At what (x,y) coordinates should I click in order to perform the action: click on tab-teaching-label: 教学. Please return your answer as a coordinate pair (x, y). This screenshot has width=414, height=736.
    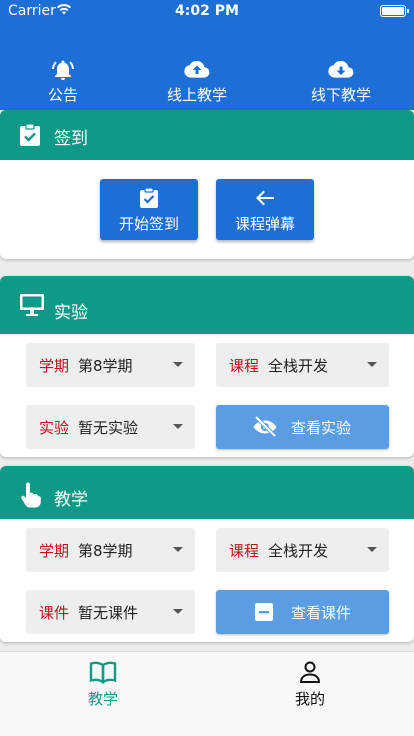
    Looking at the image, I should click on (102, 699).